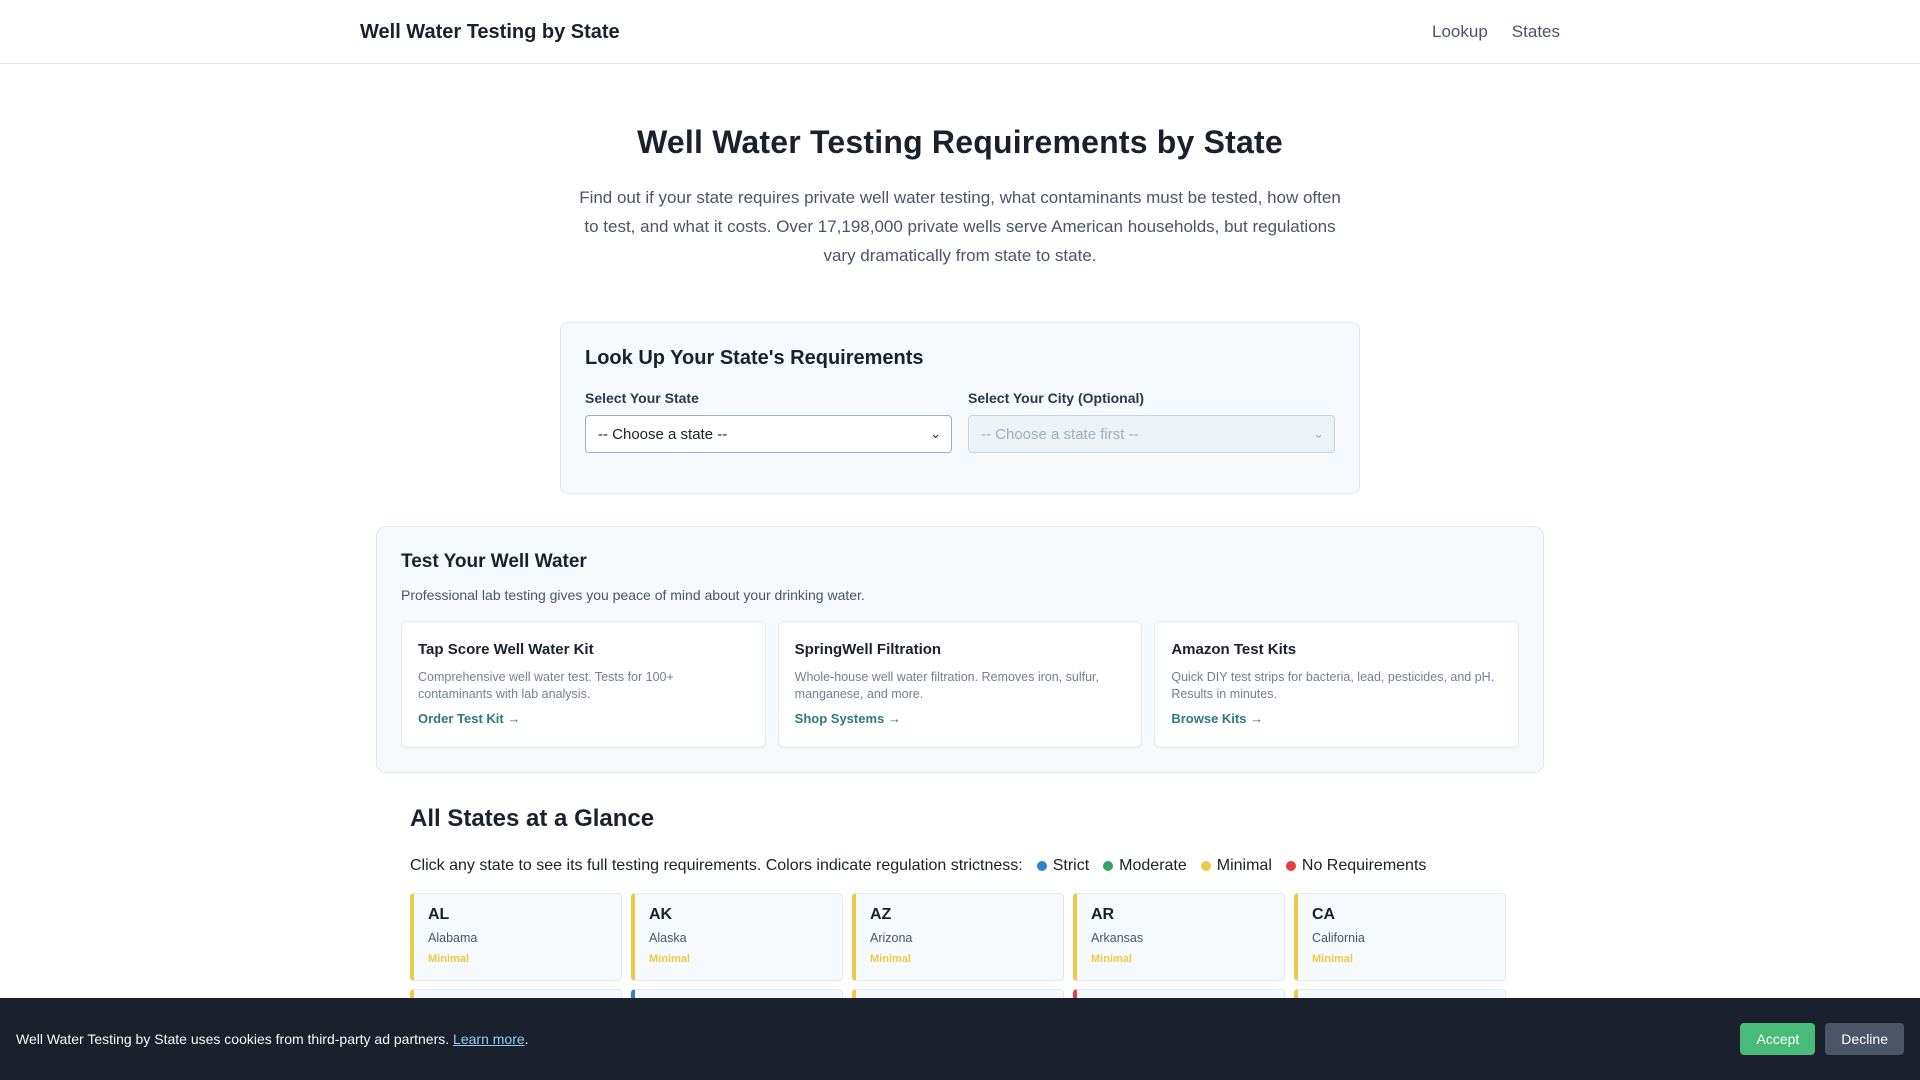 The image size is (1920, 1080). I want to click on accept-button: Accept, so click(1778, 1039).